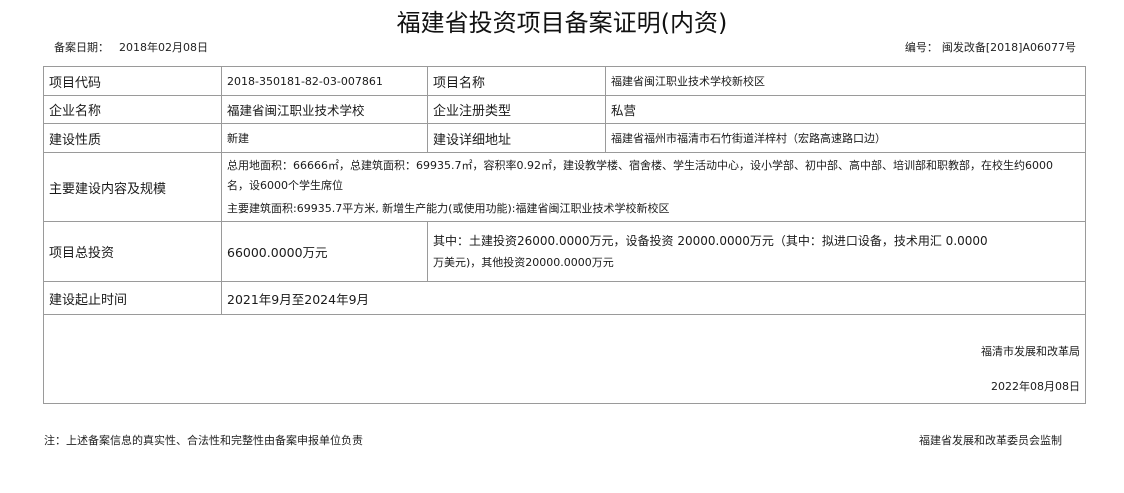 This screenshot has height=493, width=1124. What do you see at coordinates (1035, 386) in the screenshot?
I see `signing-date: 2022年08月08日` at bounding box center [1035, 386].